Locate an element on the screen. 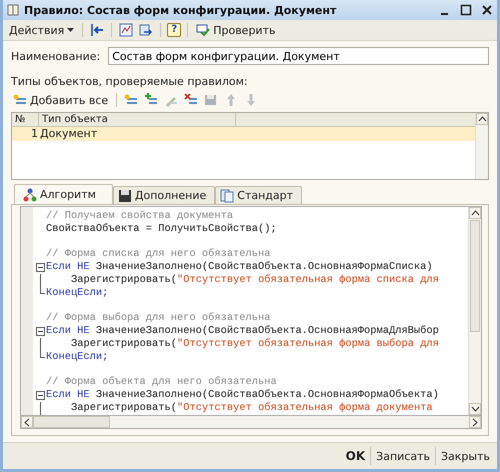  scroll-left-icon is located at coordinates (27, 422).